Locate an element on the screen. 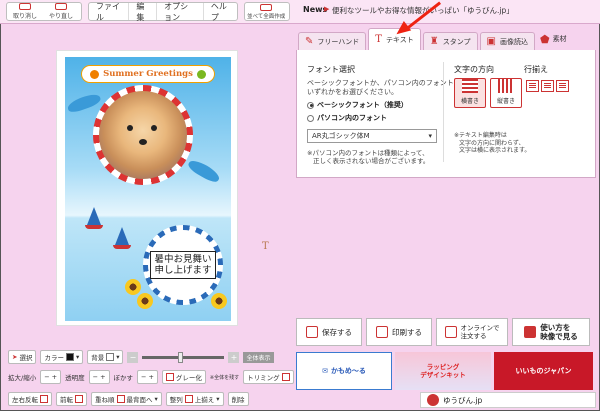  control-row-1: ➤ 選択 カラー ▾ 背景 ▾ − + 全体表示 is located at coordinates (141, 357).